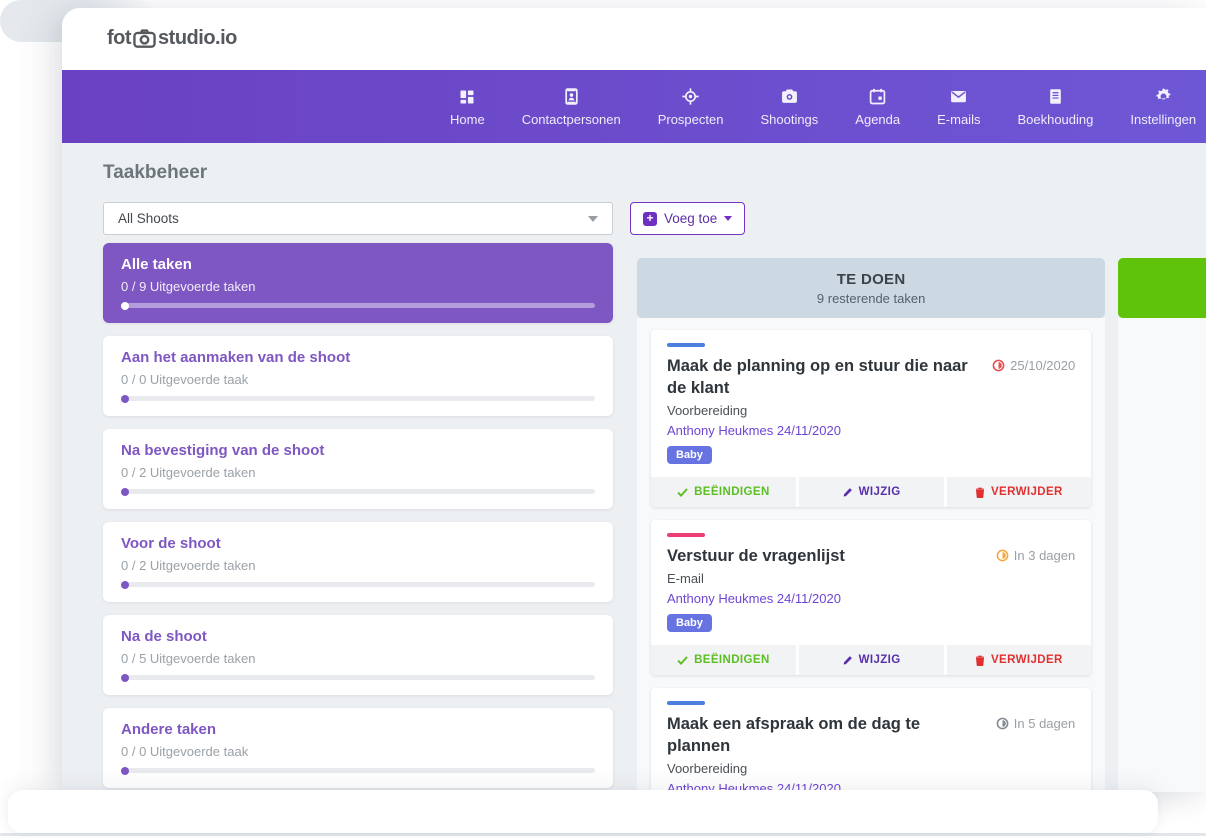 The width and height of the screenshot is (1206, 838). I want to click on plus-square-icon: +, so click(650, 218).